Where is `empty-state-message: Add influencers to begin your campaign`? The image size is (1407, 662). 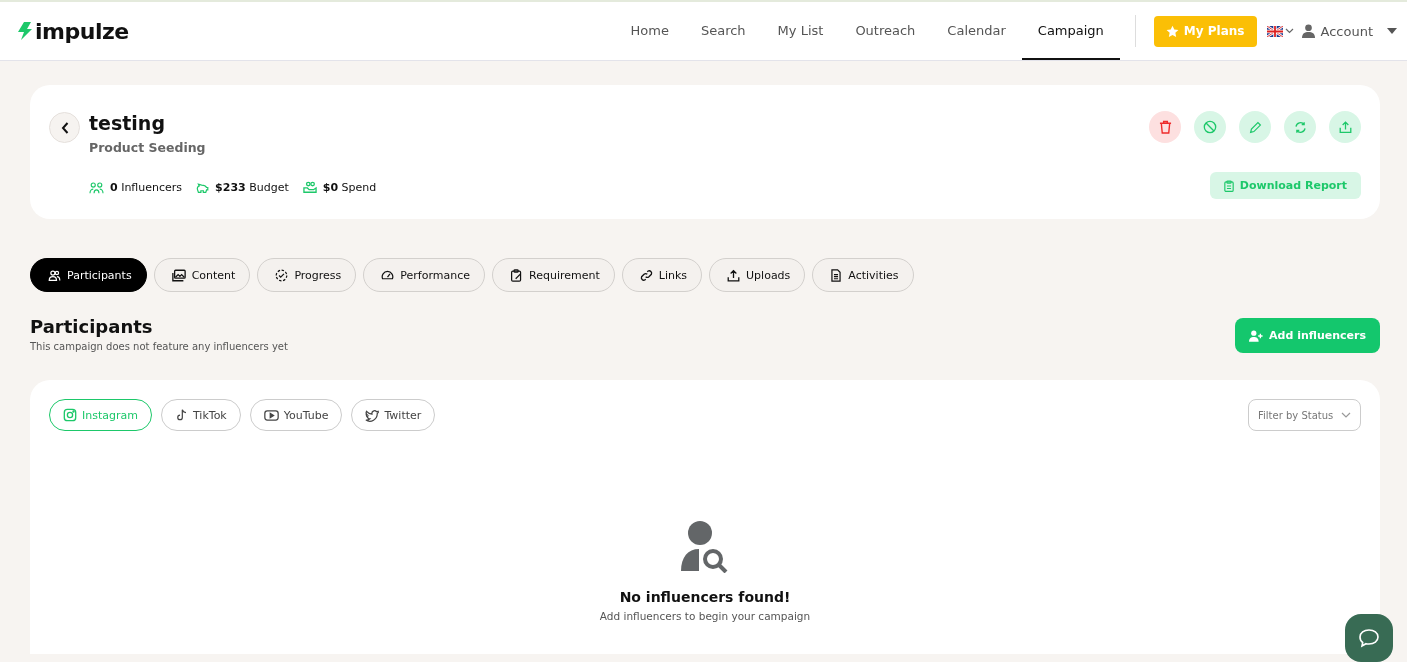
empty-state-message: Add influencers to begin your campaign is located at coordinates (705, 616).